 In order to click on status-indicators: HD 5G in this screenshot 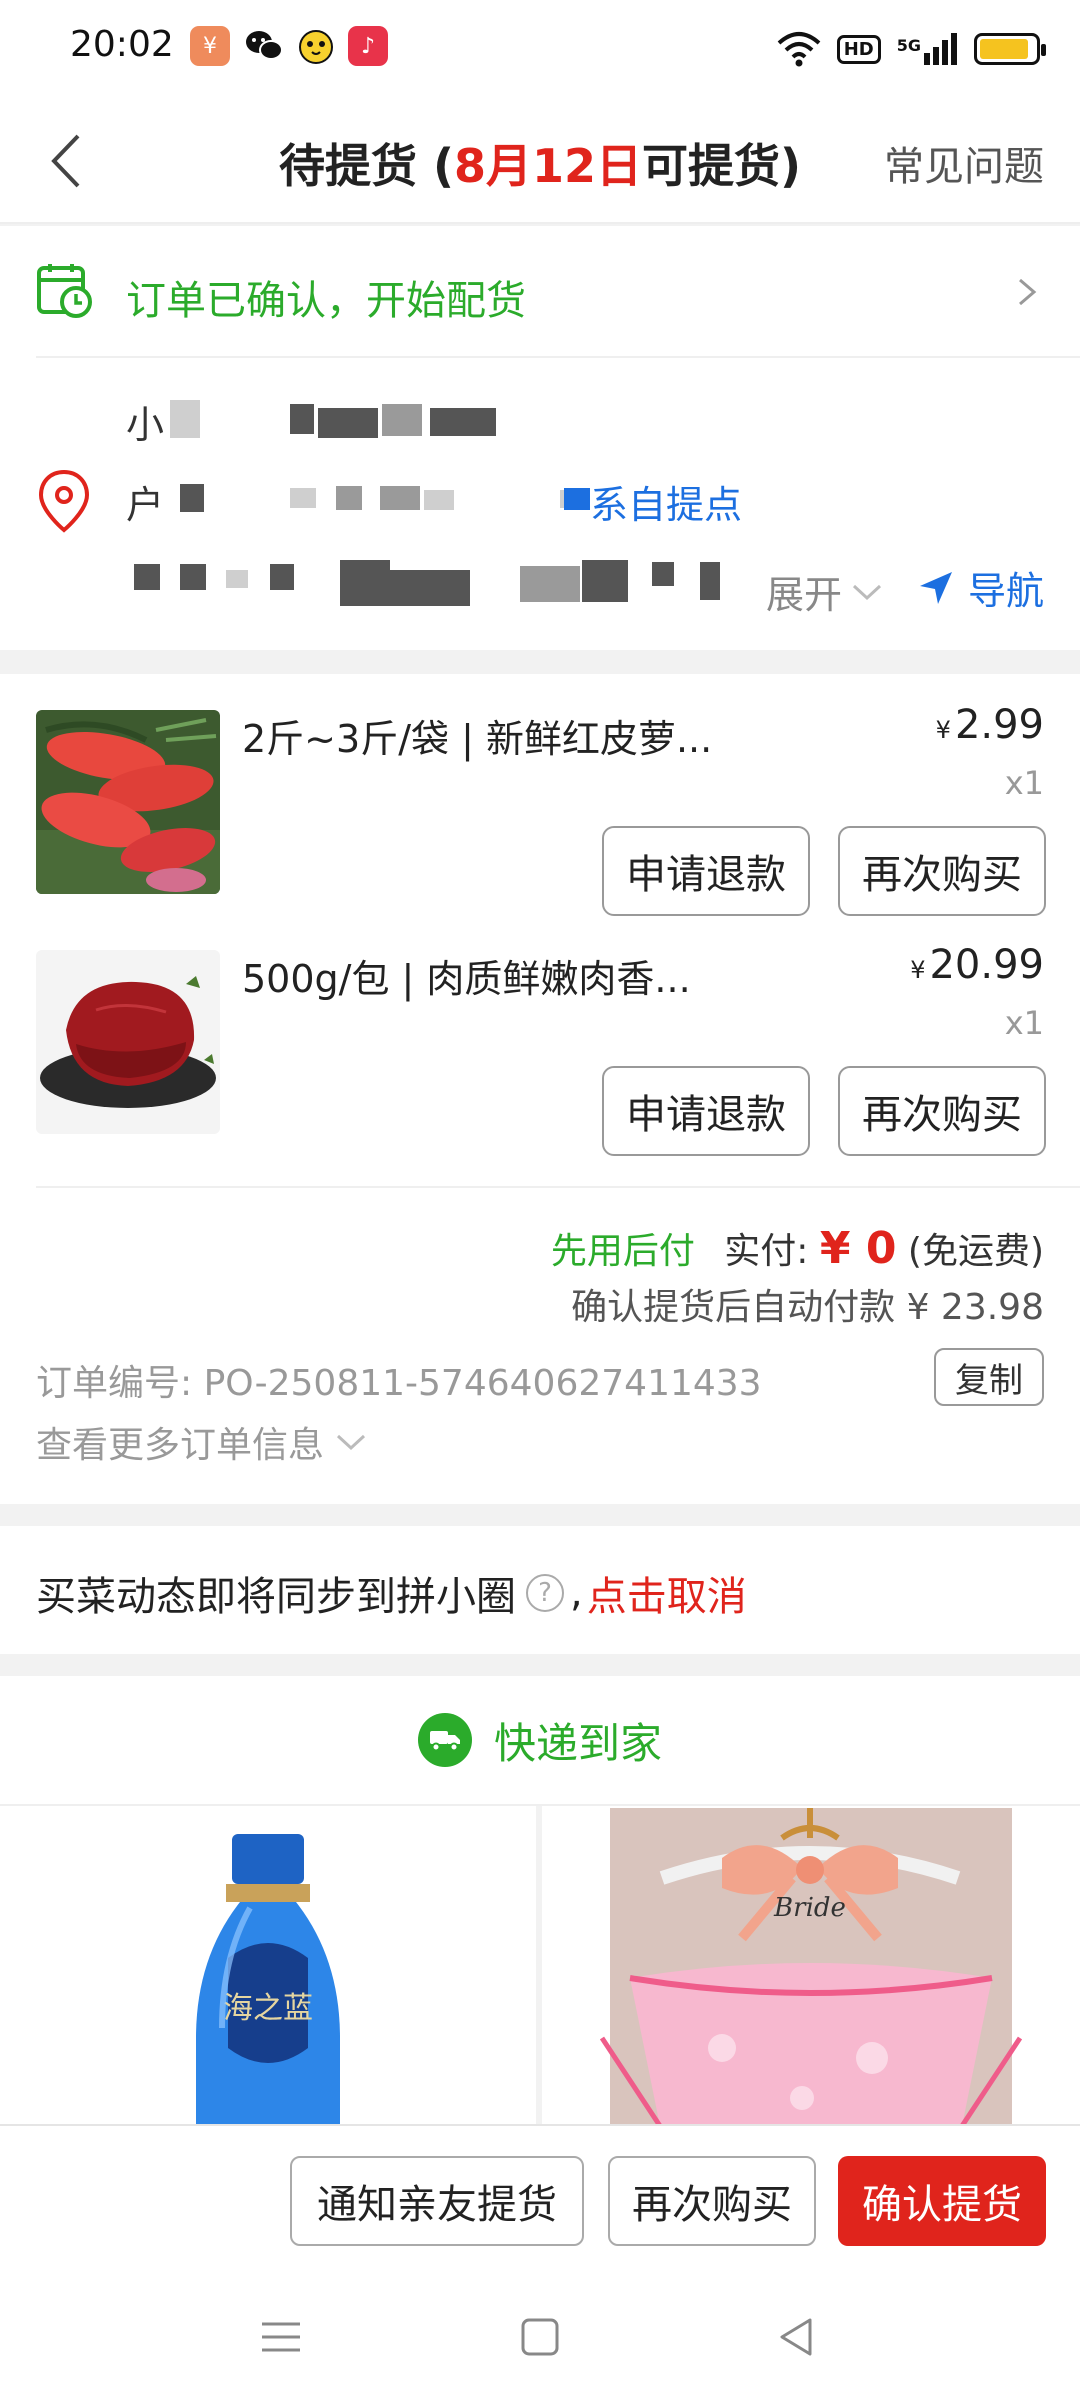, I will do `click(911, 49)`.